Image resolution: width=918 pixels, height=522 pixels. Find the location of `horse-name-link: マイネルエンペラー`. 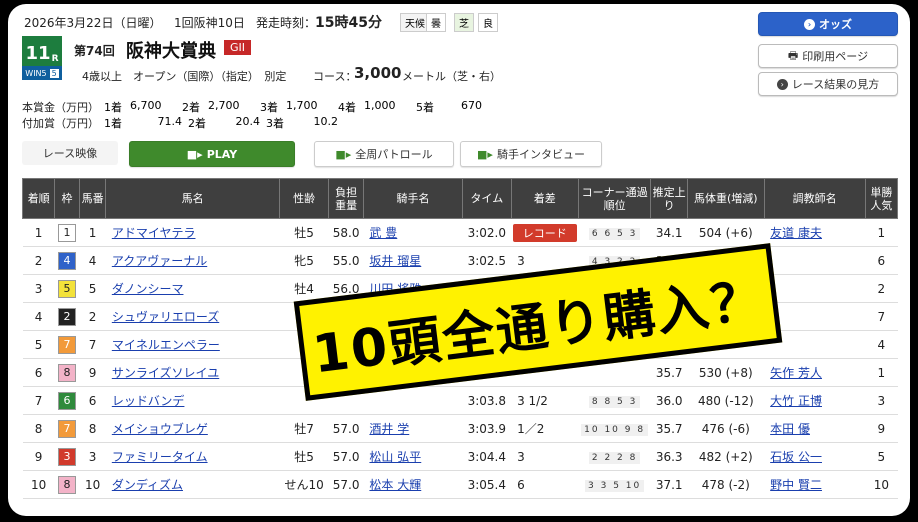

horse-name-link: マイネルエンペラー is located at coordinates (192, 344).